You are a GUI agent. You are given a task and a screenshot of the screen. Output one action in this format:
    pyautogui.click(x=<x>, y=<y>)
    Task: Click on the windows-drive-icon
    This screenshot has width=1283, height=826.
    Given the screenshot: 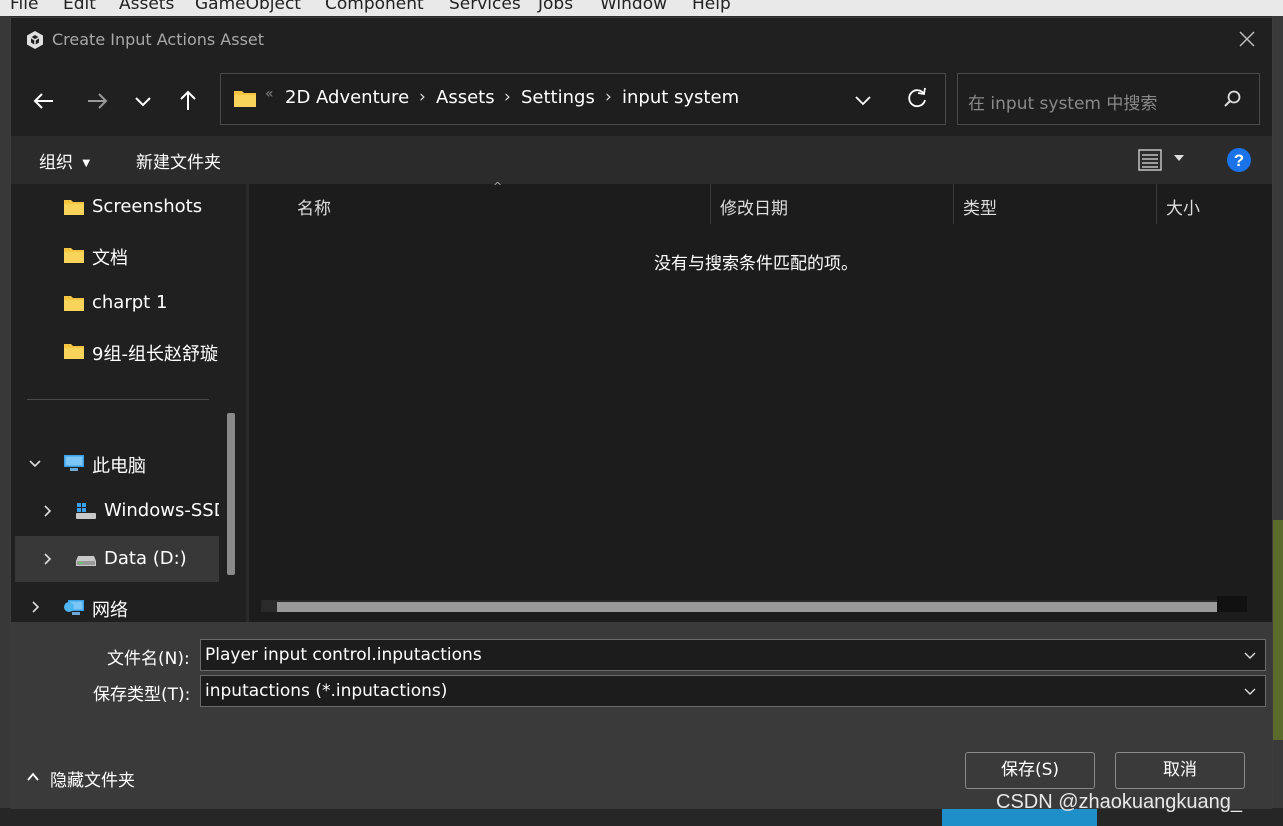 What is the action you would take?
    pyautogui.click(x=86, y=511)
    